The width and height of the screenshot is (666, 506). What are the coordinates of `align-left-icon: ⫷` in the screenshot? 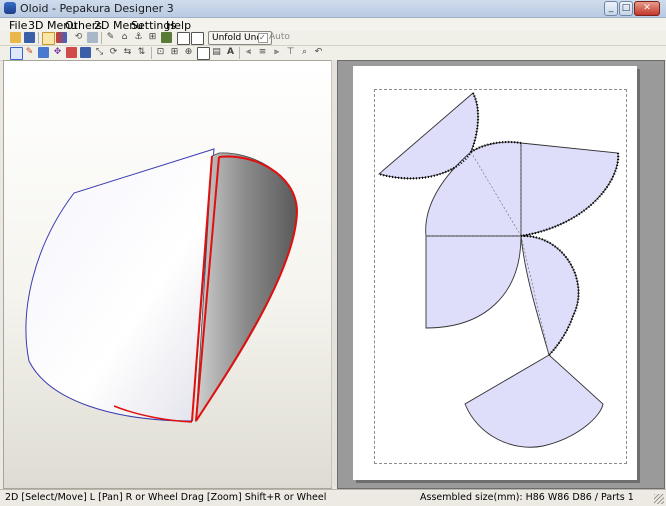 It's located at (248, 52).